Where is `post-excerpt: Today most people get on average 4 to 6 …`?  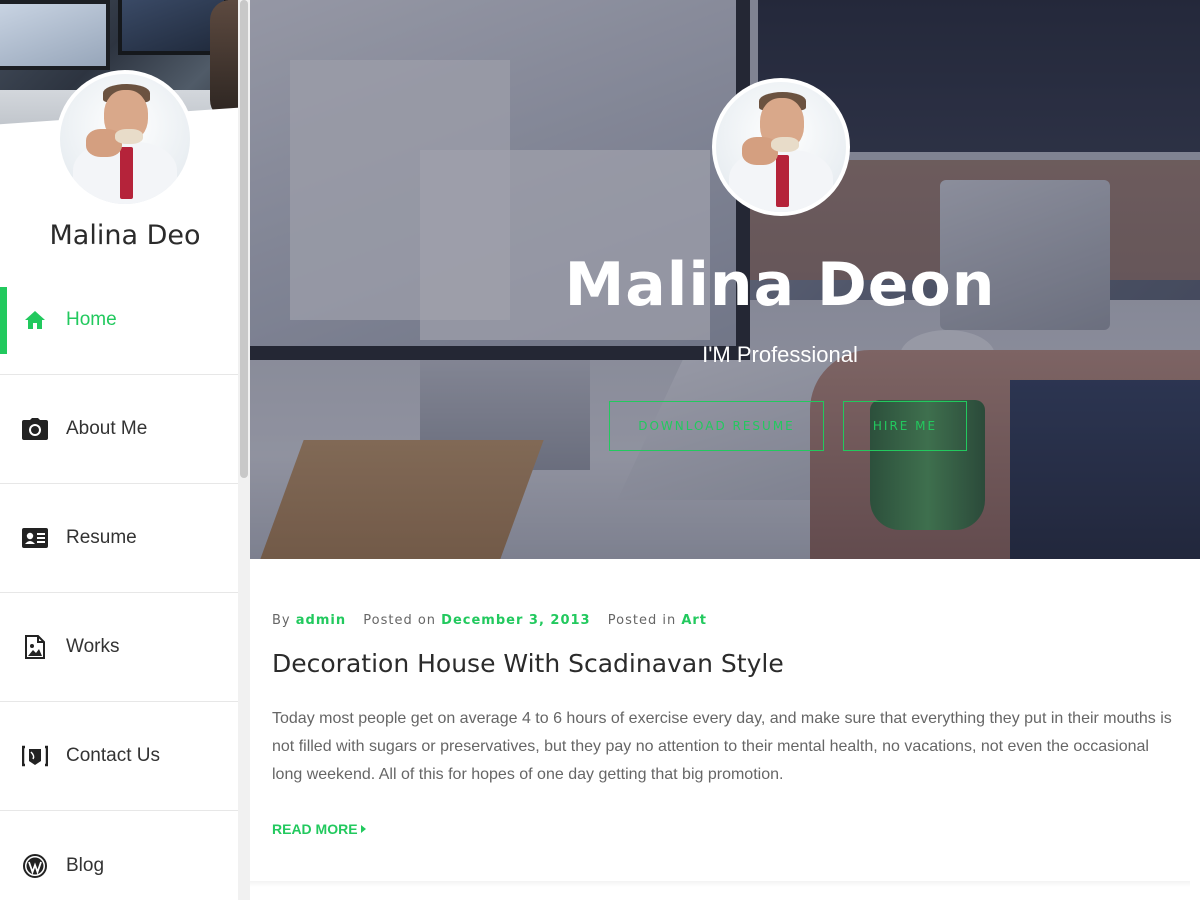 post-excerpt: Today most people get on average 4 to 6 … is located at coordinates (722, 746).